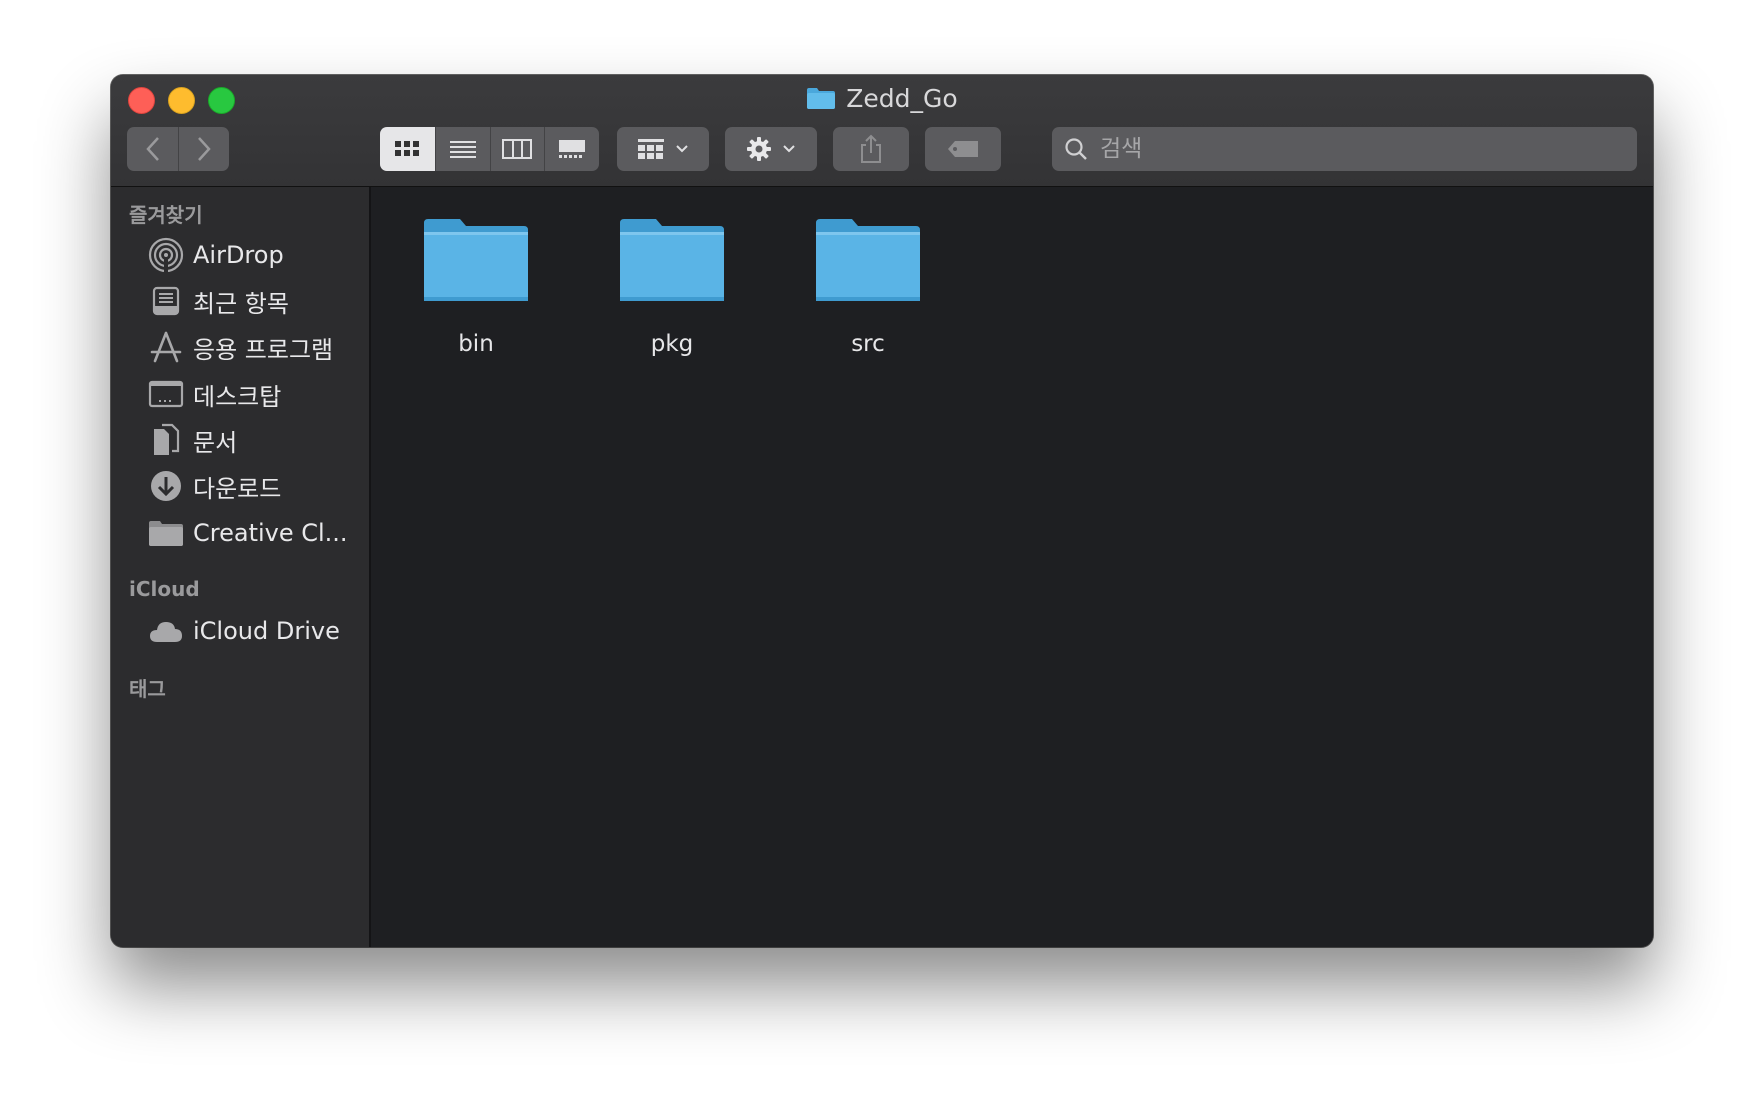 The image size is (1764, 1096). Describe the element at coordinates (237, 488) in the screenshot. I see `sidebar-item-label: 다운로드` at that location.